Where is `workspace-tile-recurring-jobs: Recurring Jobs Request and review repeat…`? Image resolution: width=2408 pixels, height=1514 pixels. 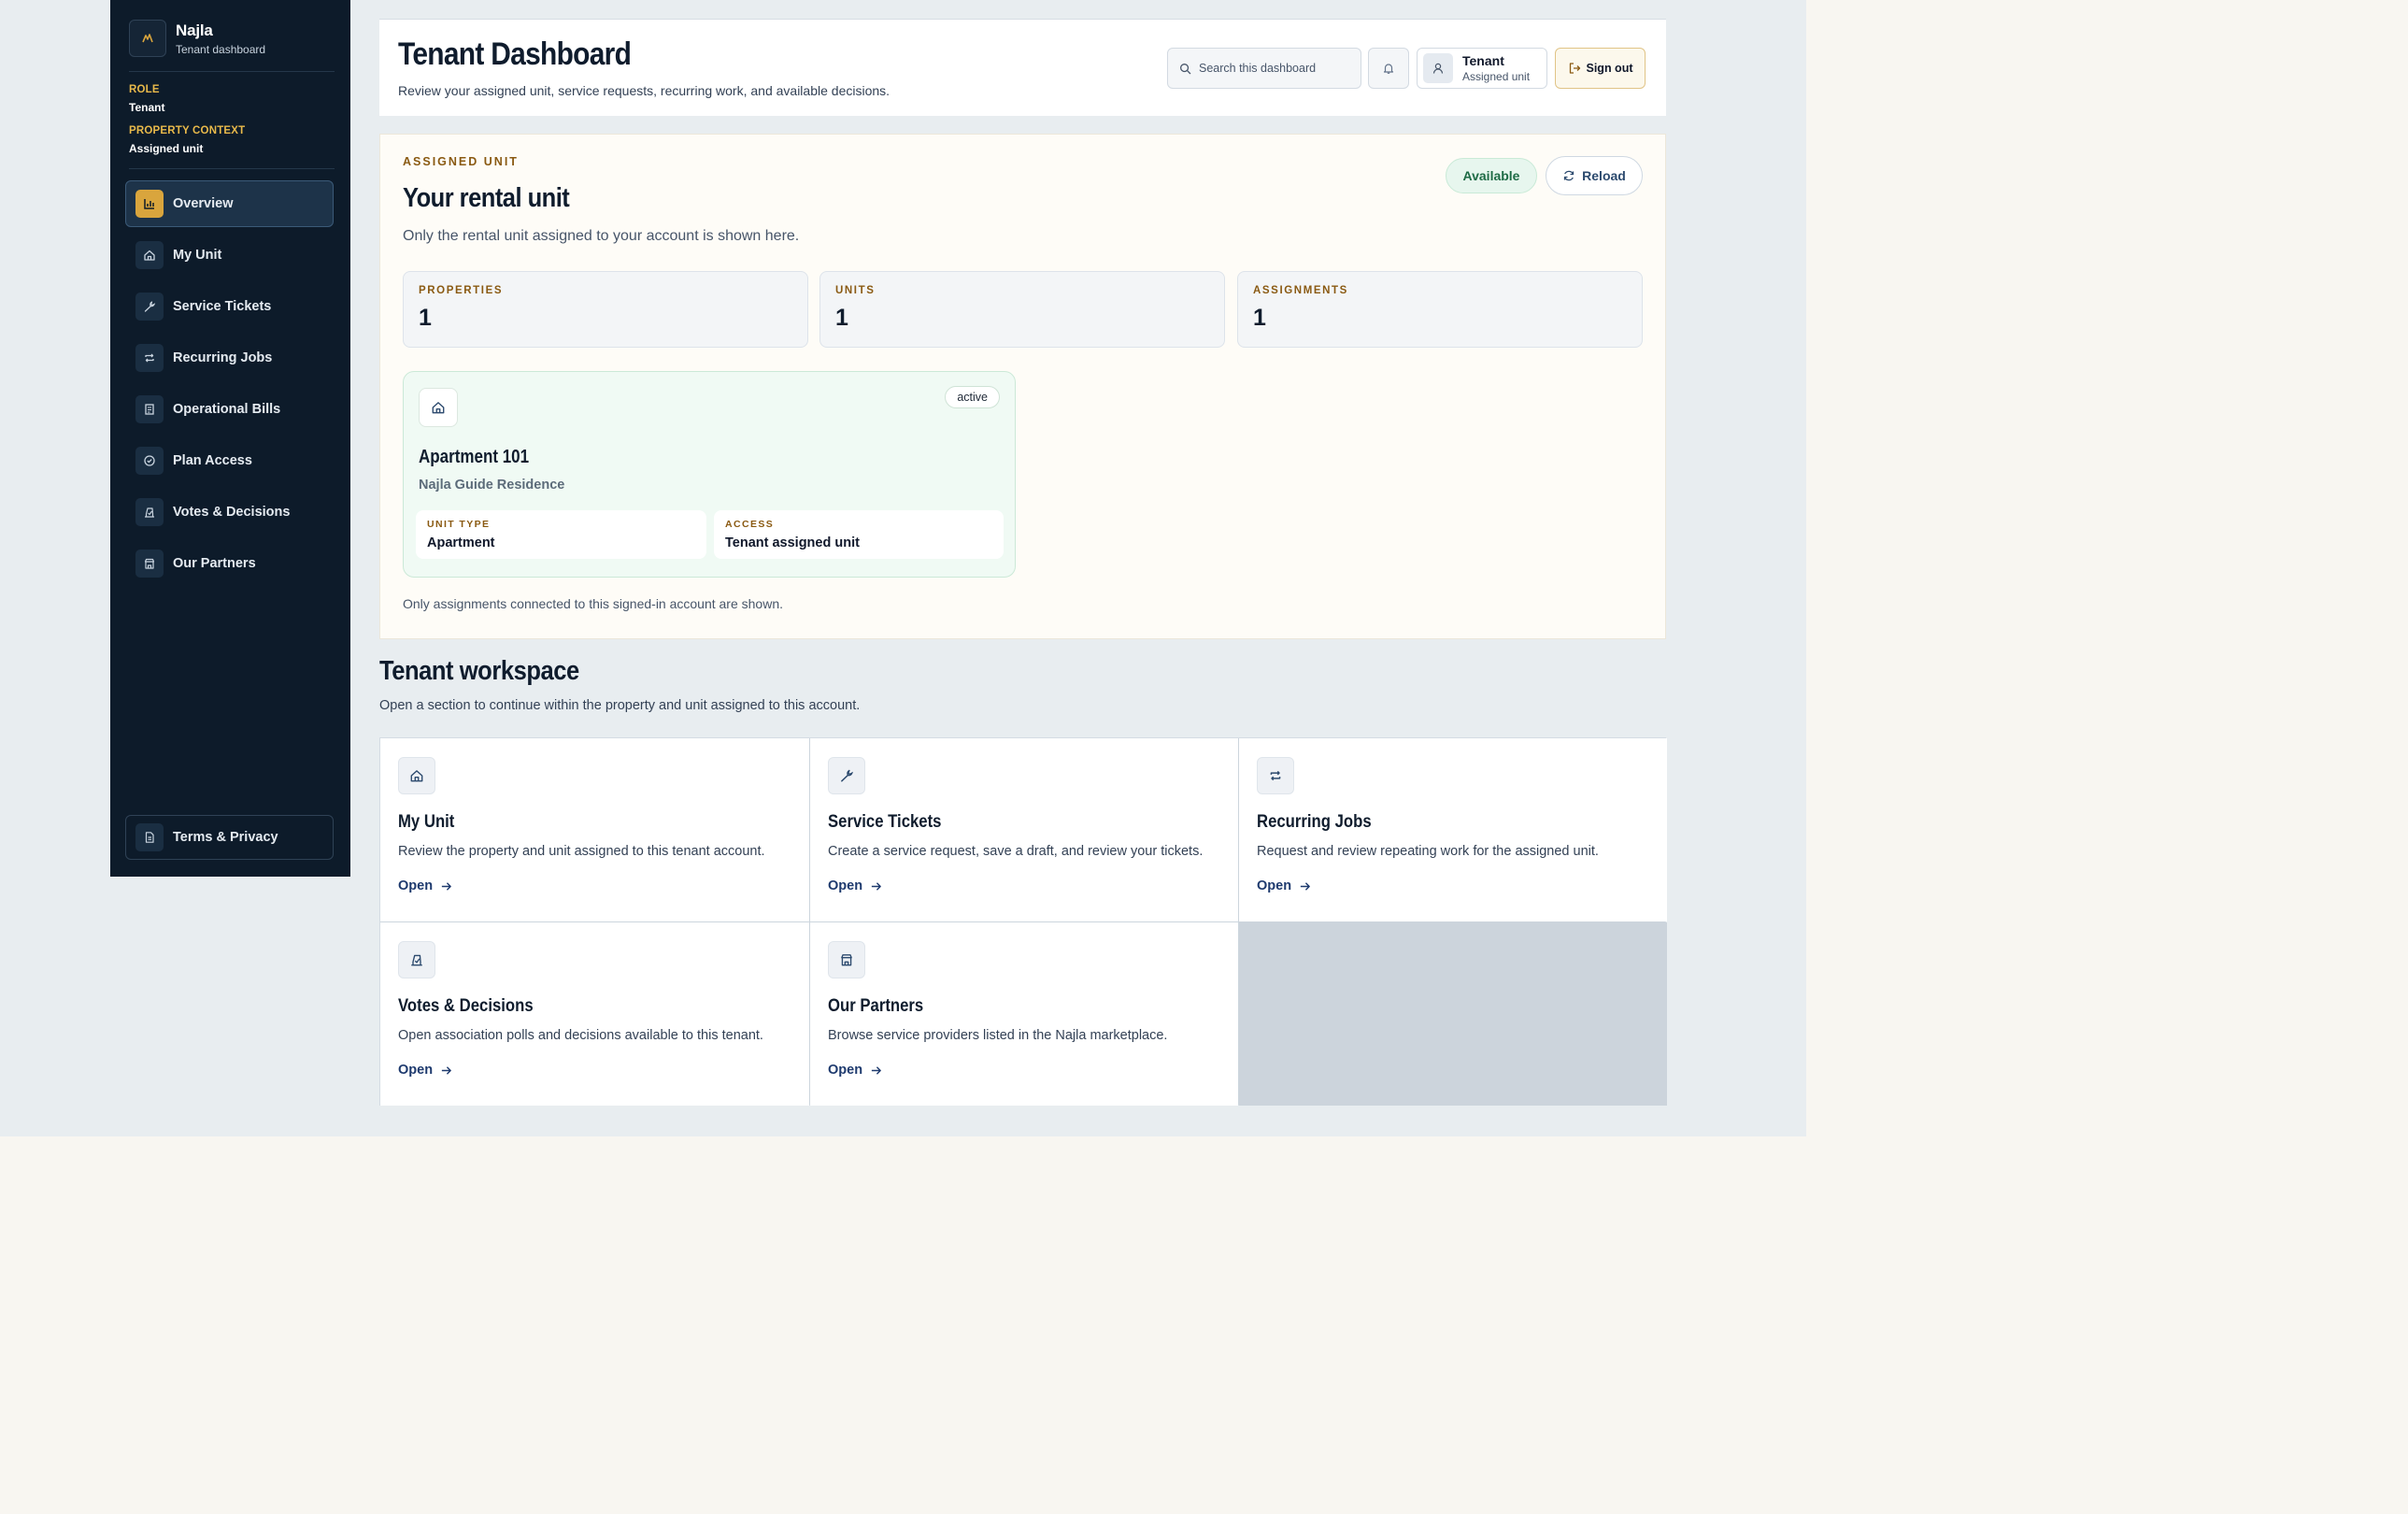
workspace-tile-recurring-jobs: Recurring Jobs Request and review repeat… is located at coordinates (1453, 829).